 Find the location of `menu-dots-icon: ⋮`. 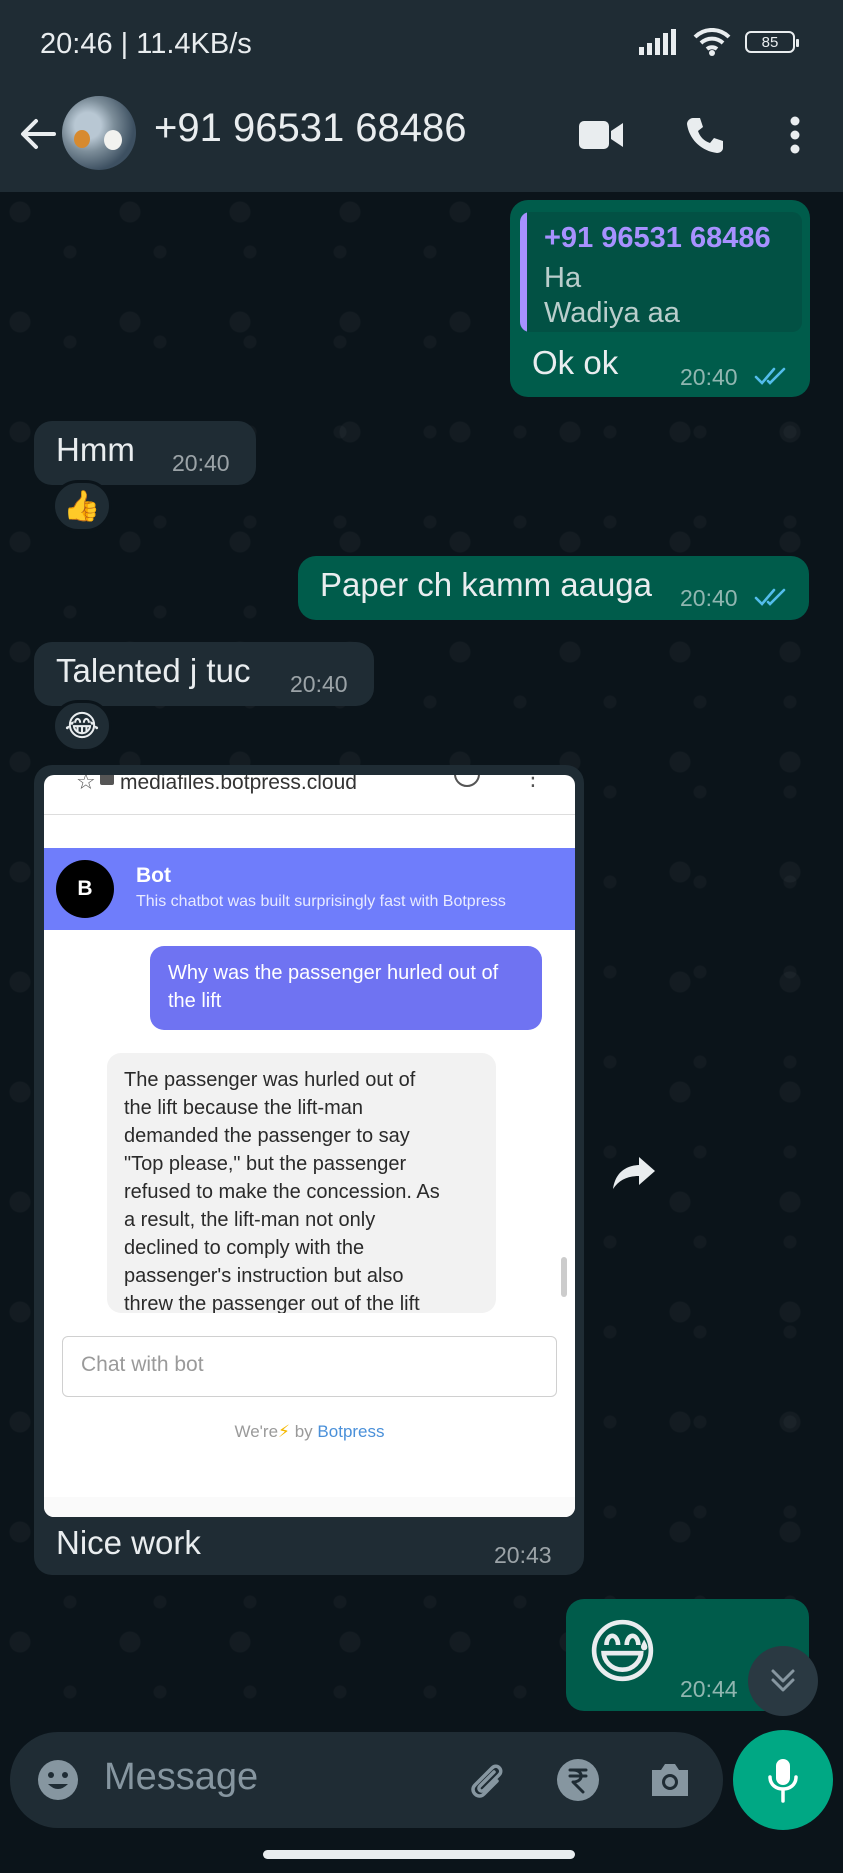

menu-dots-icon: ⋮ is located at coordinates (533, 782).